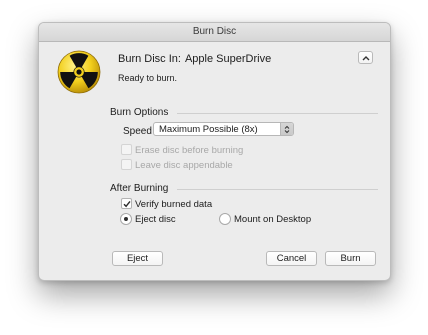 This screenshot has height=335, width=428. What do you see at coordinates (149, 59) in the screenshot?
I see `burn-disc-in-label: Burn Disc In:` at bounding box center [149, 59].